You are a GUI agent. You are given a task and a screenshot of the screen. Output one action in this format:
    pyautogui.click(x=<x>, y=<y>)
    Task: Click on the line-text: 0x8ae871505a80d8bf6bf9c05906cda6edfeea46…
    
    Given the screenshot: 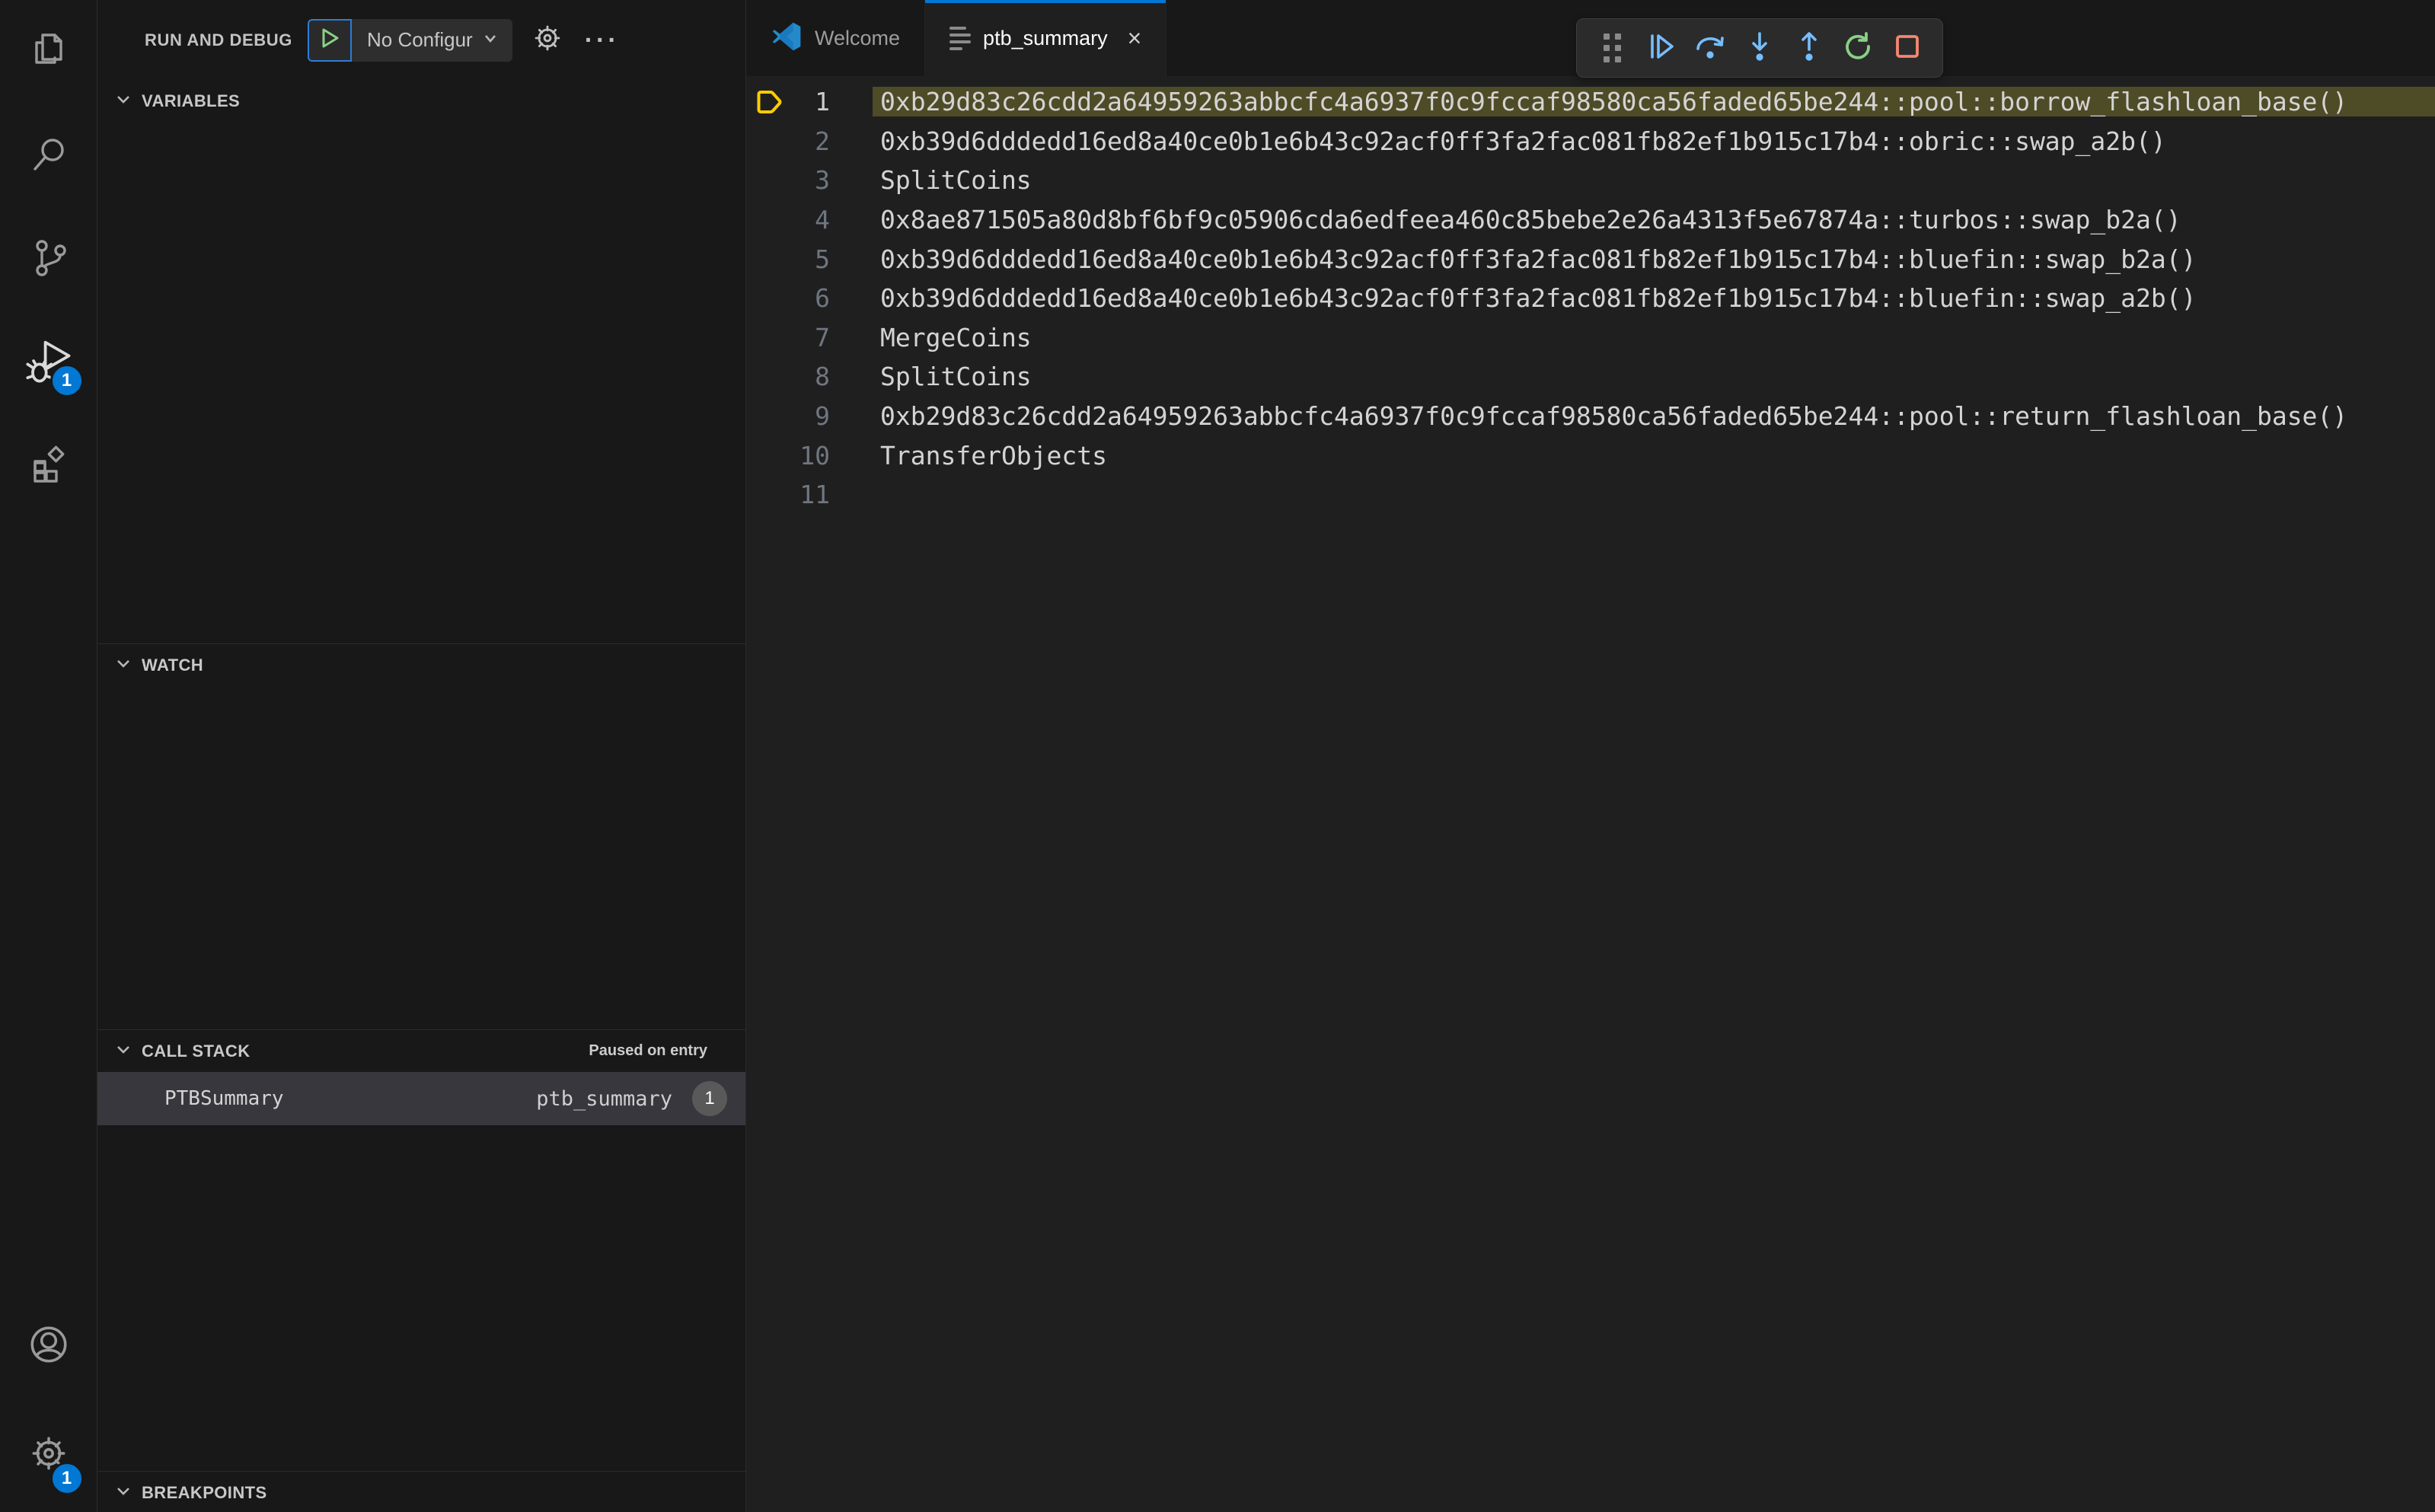 What is the action you would take?
    pyautogui.click(x=1530, y=220)
    